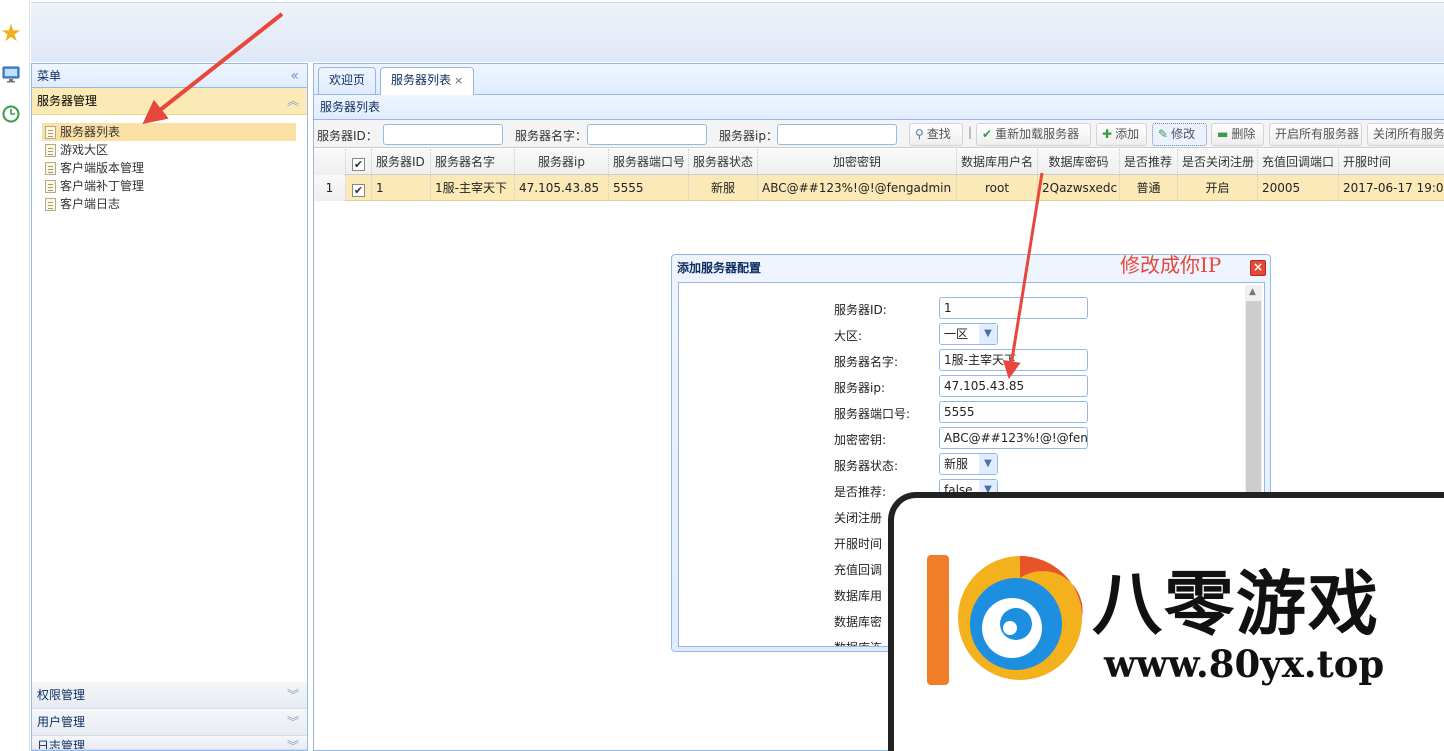  What do you see at coordinates (11, 74) in the screenshot?
I see `monitor-icon` at bounding box center [11, 74].